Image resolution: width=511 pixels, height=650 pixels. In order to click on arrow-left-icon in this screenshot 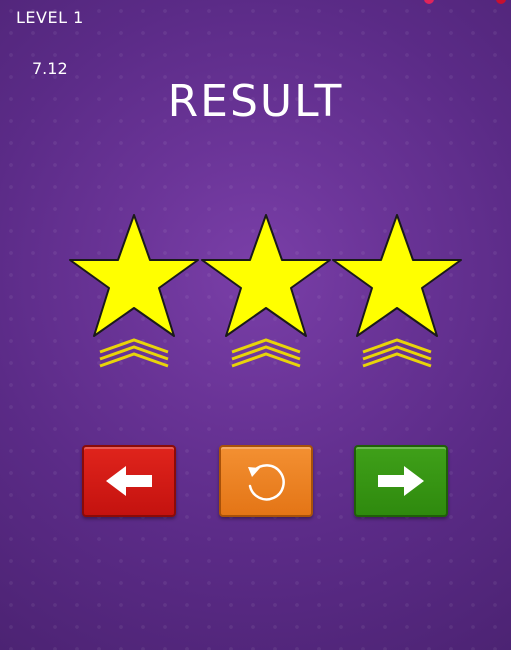, I will do `click(129, 481)`.